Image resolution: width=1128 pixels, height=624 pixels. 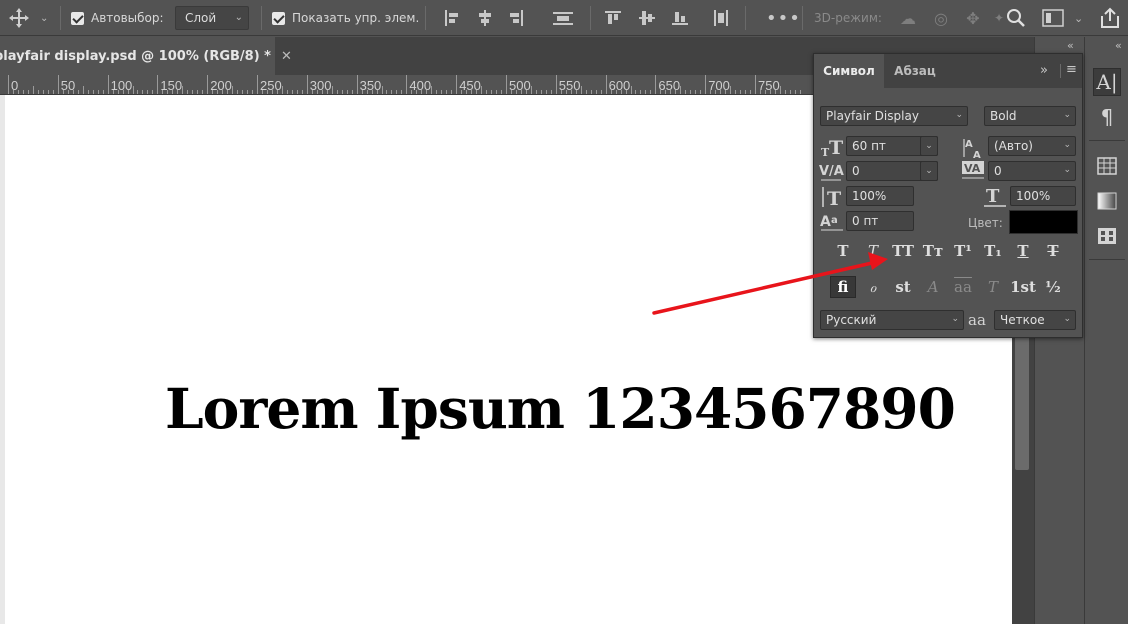 What do you see at coordinates (933, 251) in the screenshot?
I see `small-caps-button: Tт` at bounding box center [933, 251].